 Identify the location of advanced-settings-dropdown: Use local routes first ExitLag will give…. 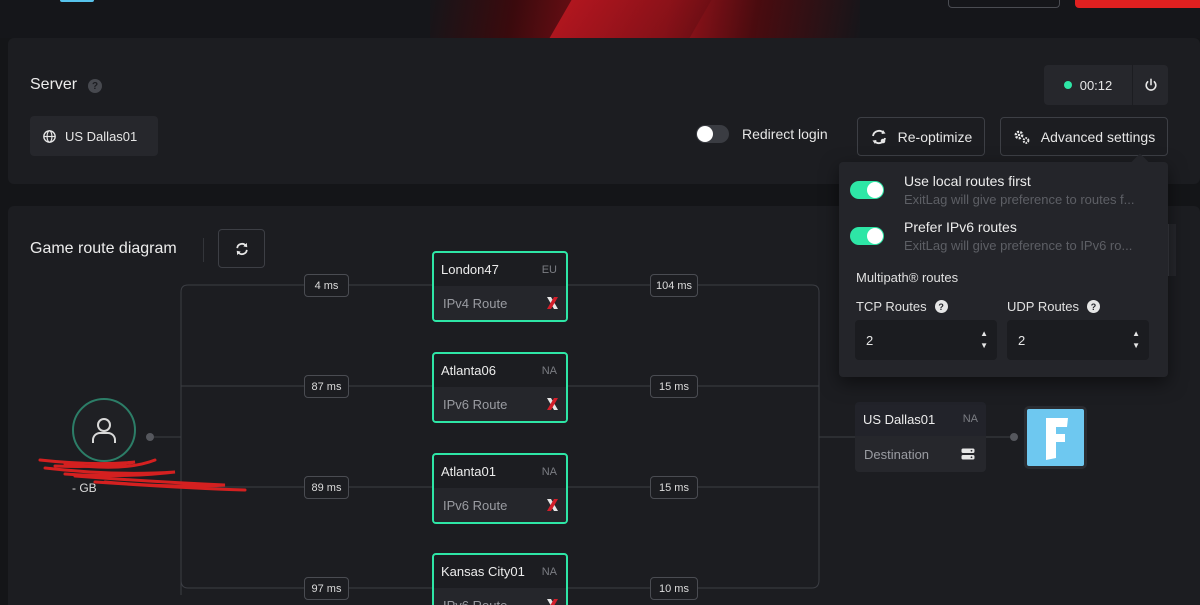
(1003, 269).